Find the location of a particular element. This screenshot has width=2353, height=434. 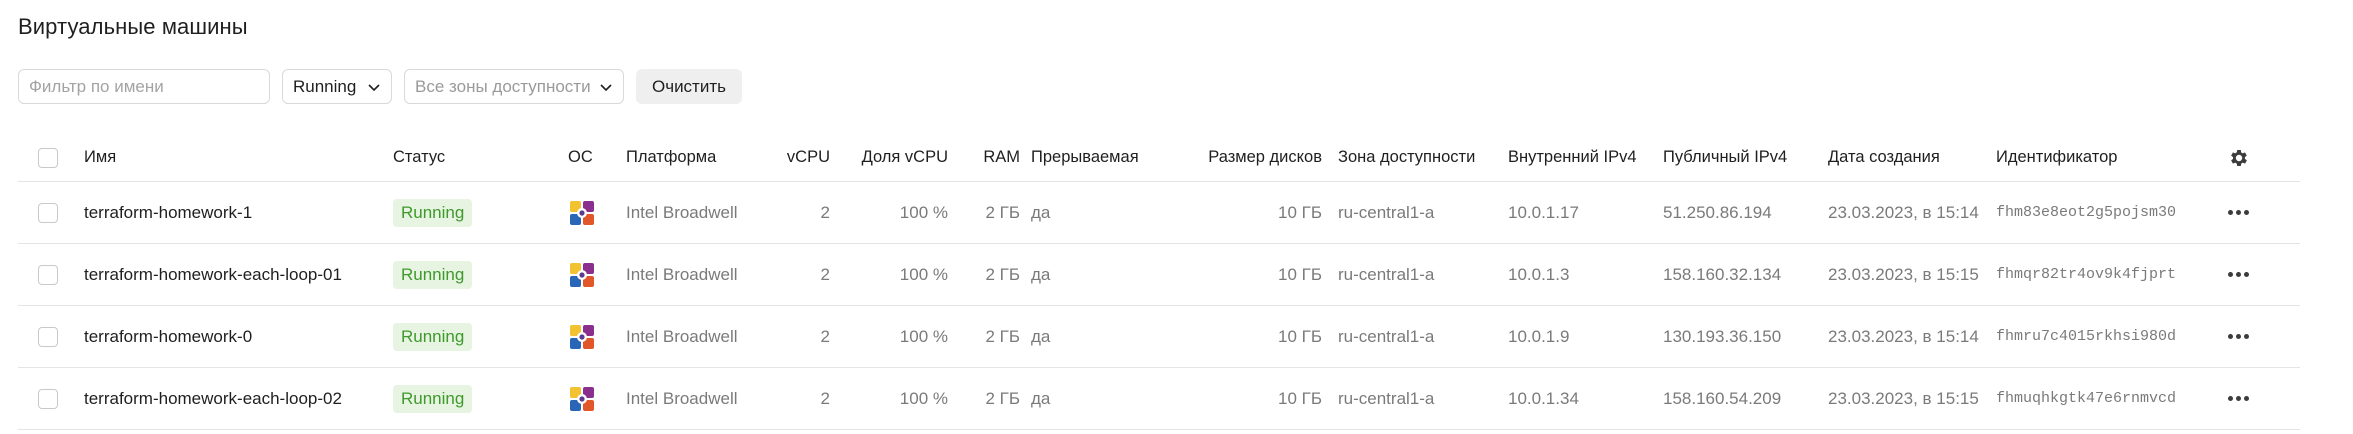

col-os: ОС is located at coordinates (580, 157).